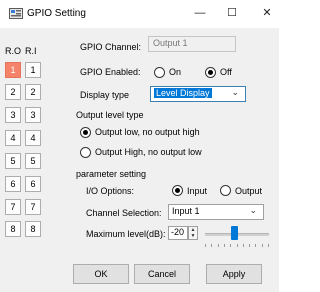 Image resolution: width=320 pixels, height=292 pixels. I want to click on gpio-enabled-off-radio, so click(210, 72).